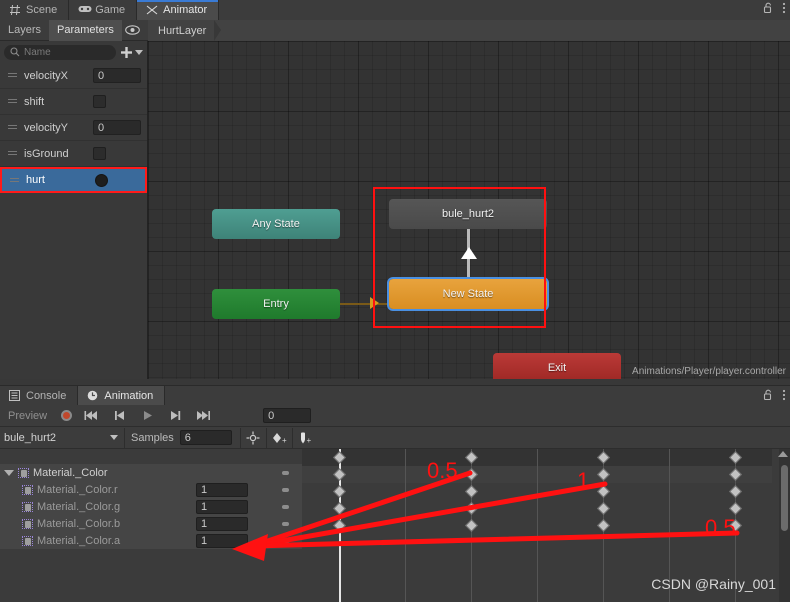 The height and width of the screenshot is (602, 790). What do you see at coordinates (151, 489) in the screenshot?
I see `property-row-color-r: Material._Color.r 1` at bounding box center [151, 489].